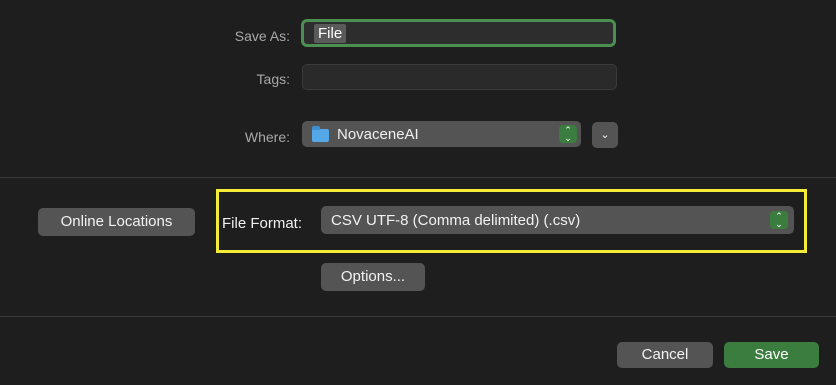 Image resolution: width=836 pixels, height=385 pixels. Describe the element at coordinates (320, 133) in the screenshot. I see `folder-icon` at that location.